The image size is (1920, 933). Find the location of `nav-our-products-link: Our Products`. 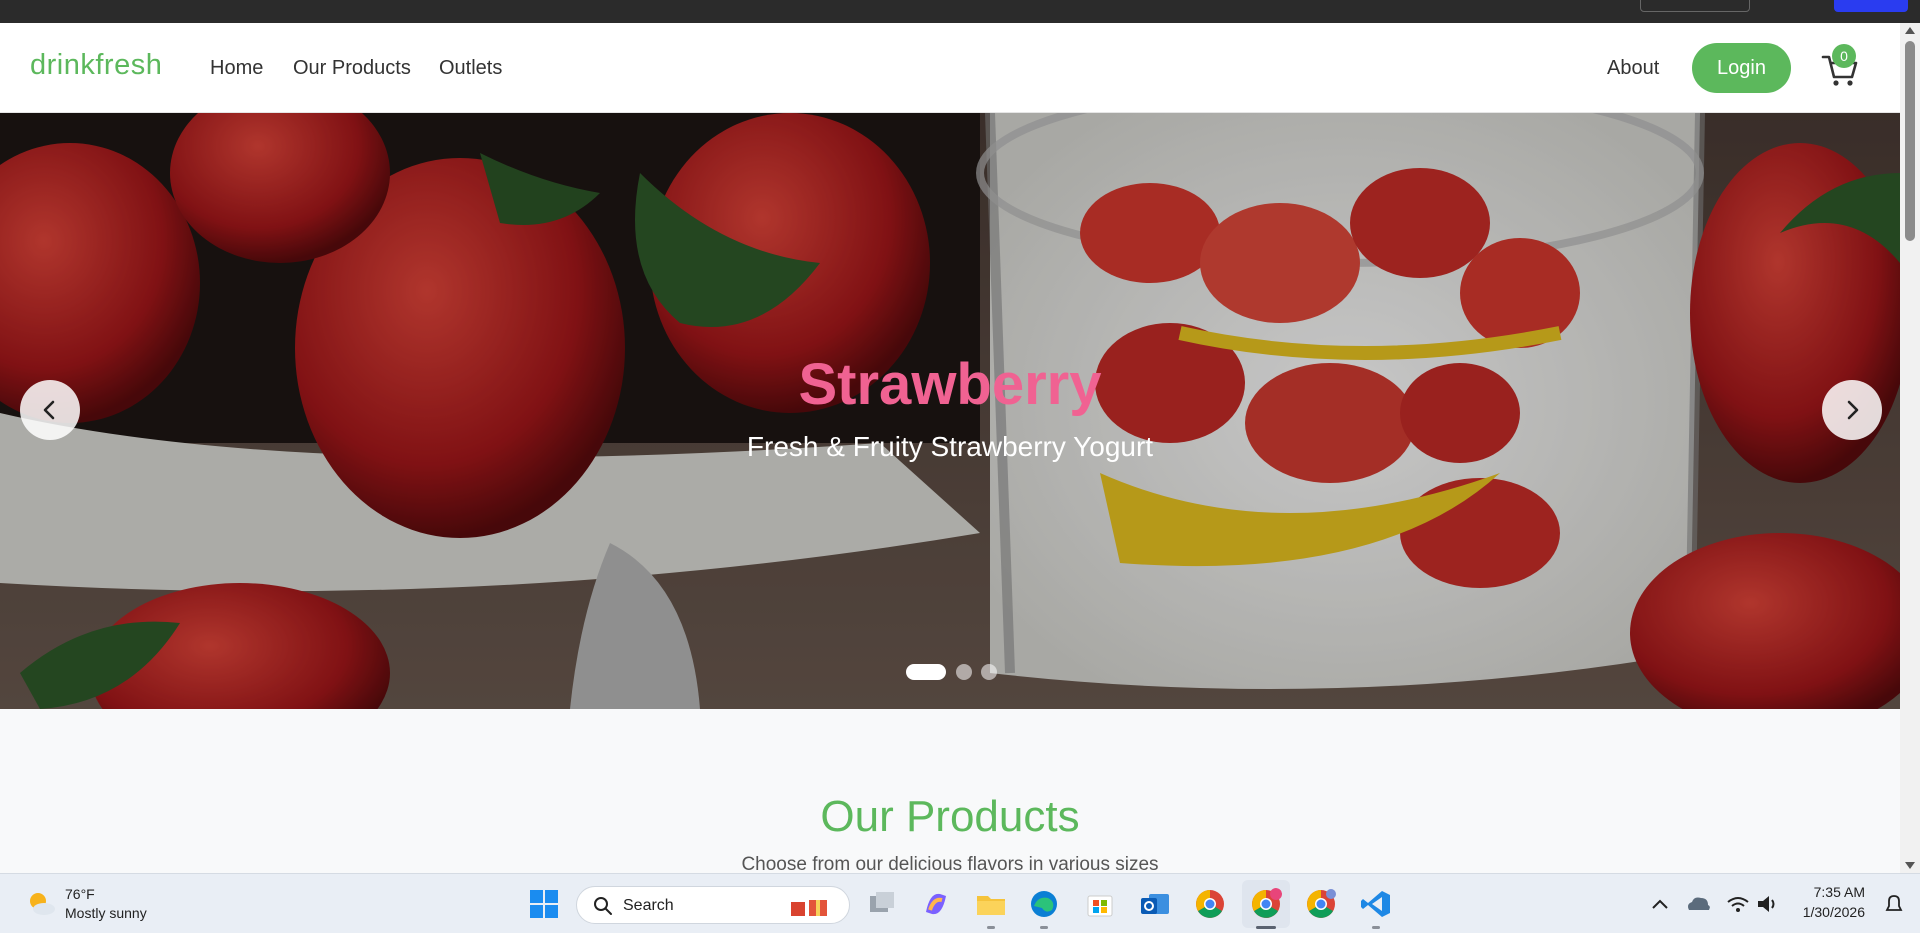

nav-our-products-link: Our Products is located at coordinates (352, 68).